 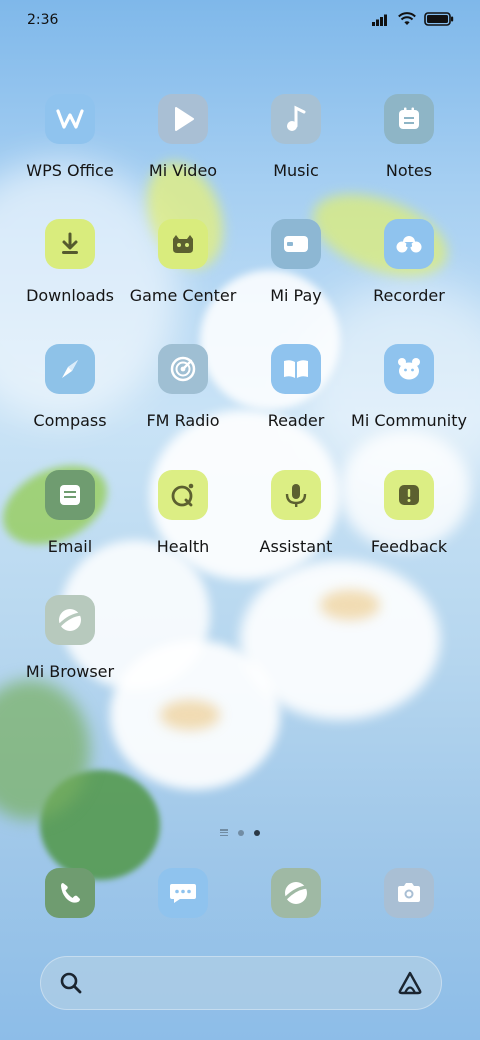 I want to click on app-email: Email, so click(x=70, y=525).